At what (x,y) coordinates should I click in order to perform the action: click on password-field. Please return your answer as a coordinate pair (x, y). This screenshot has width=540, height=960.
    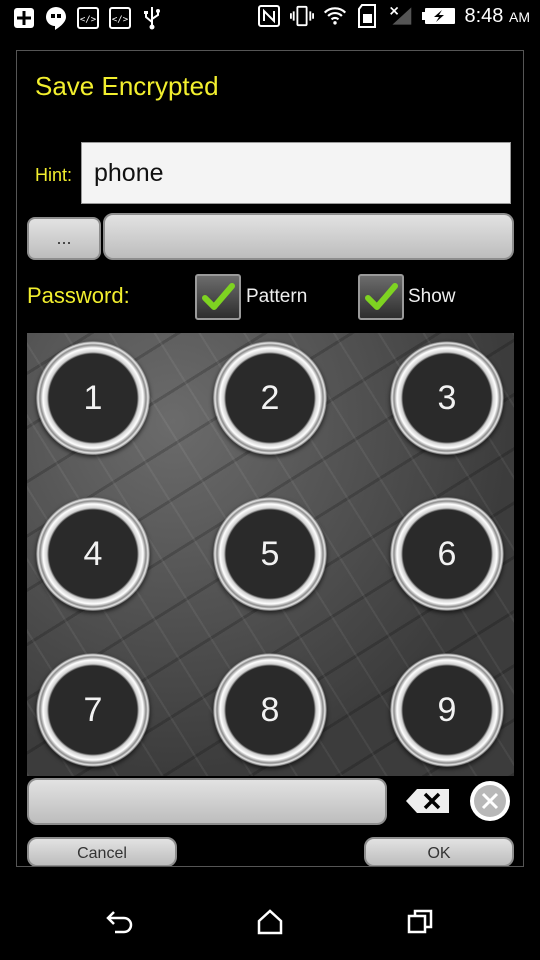
    Looking at the image, I should click on (207, 801).